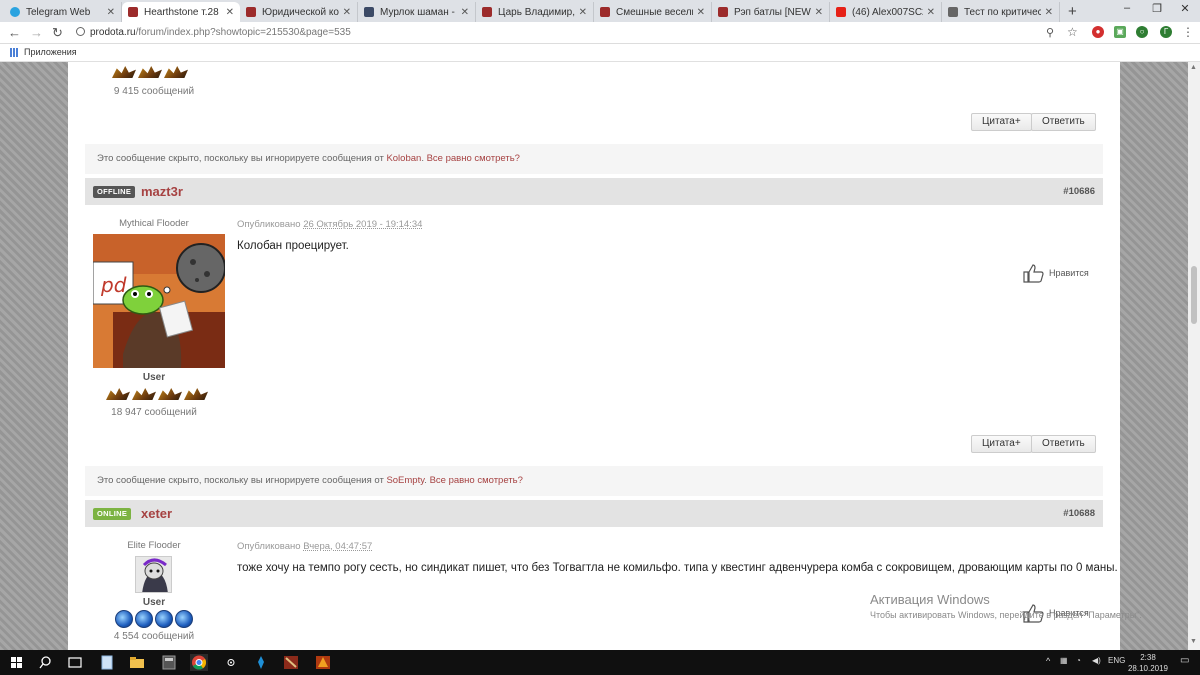  What do you see at coordinates (1120, 32) in the screenshot?
I see `extension-icon: ▣` at bounding box center [1120, 32].